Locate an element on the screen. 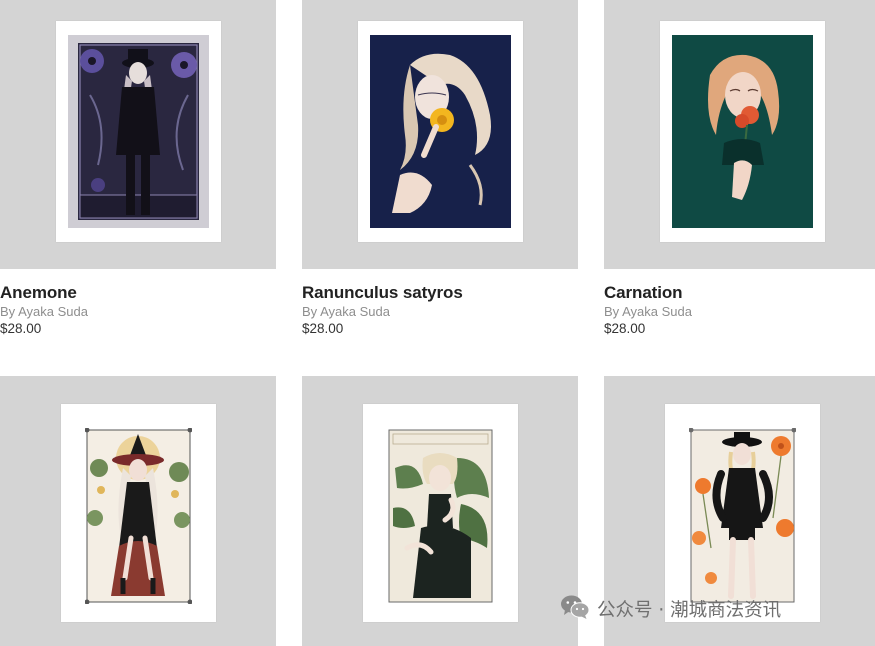 This screenshot has width=875, height=646. wechat-watermark: 公众号 · 潮城商法资讯 is located at coordinates (670, 609).